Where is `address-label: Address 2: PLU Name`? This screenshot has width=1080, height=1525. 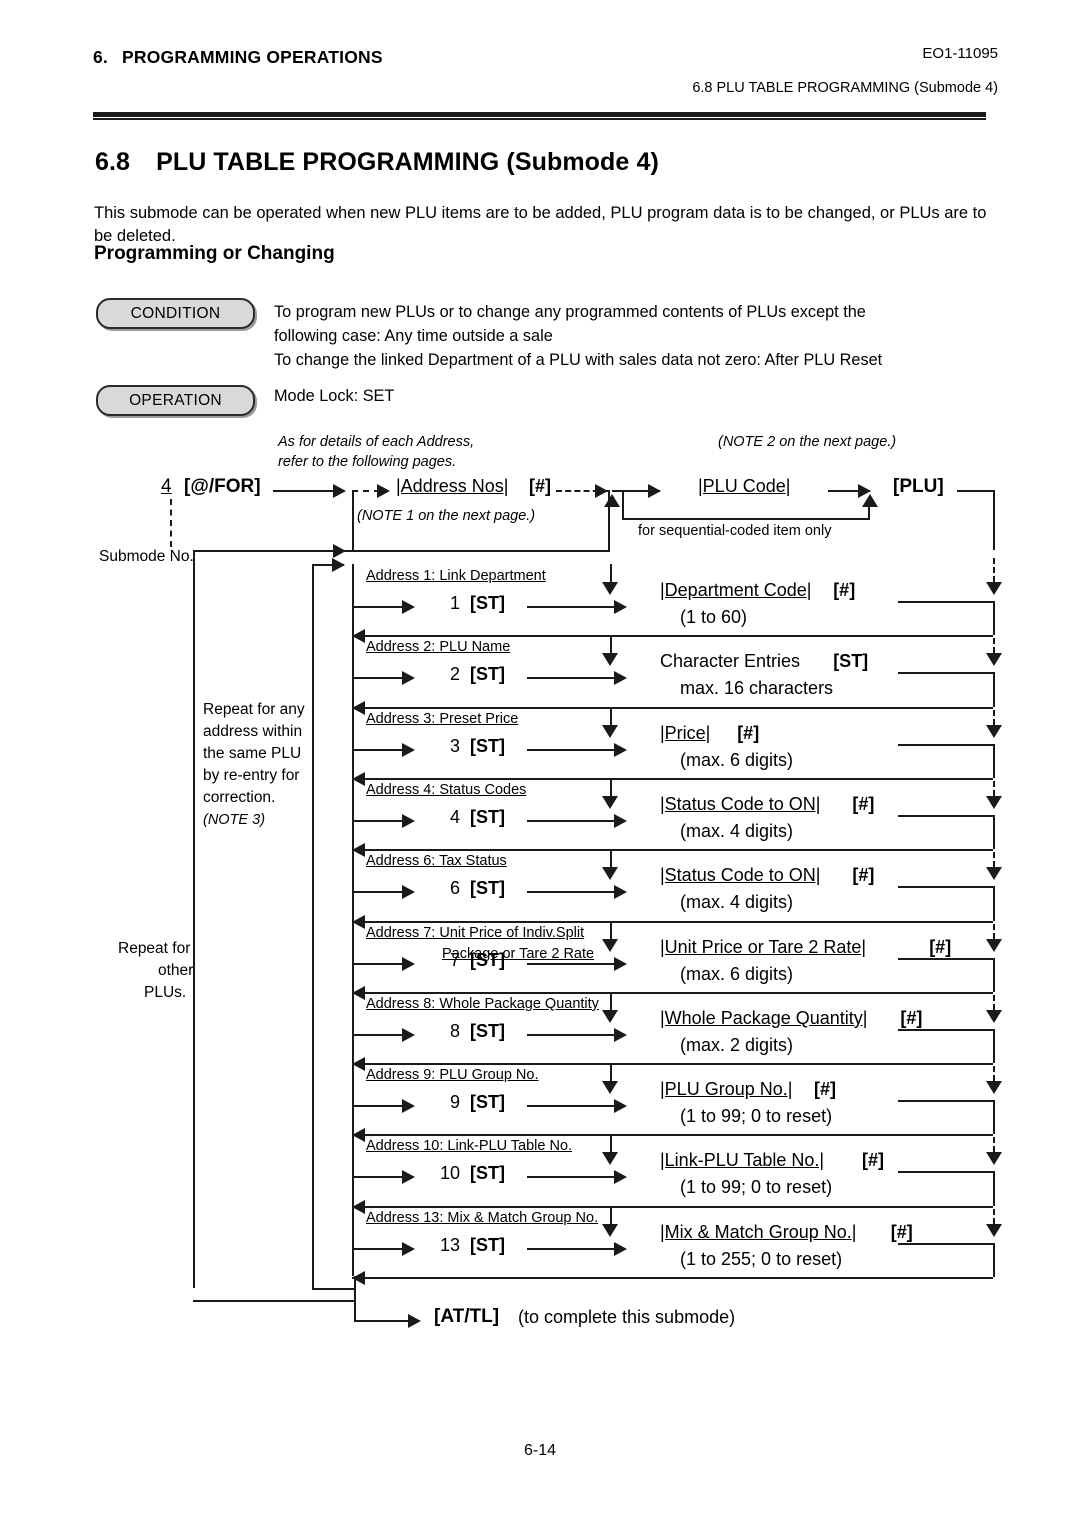
address-label: Address 2: PLU Name is located at coordinates (438, 647).